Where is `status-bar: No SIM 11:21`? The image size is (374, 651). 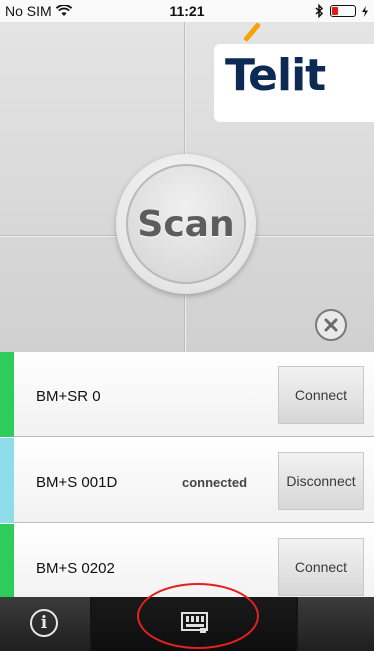
status-bar: No SIM 11:21 is located at coordinates (187, 11).